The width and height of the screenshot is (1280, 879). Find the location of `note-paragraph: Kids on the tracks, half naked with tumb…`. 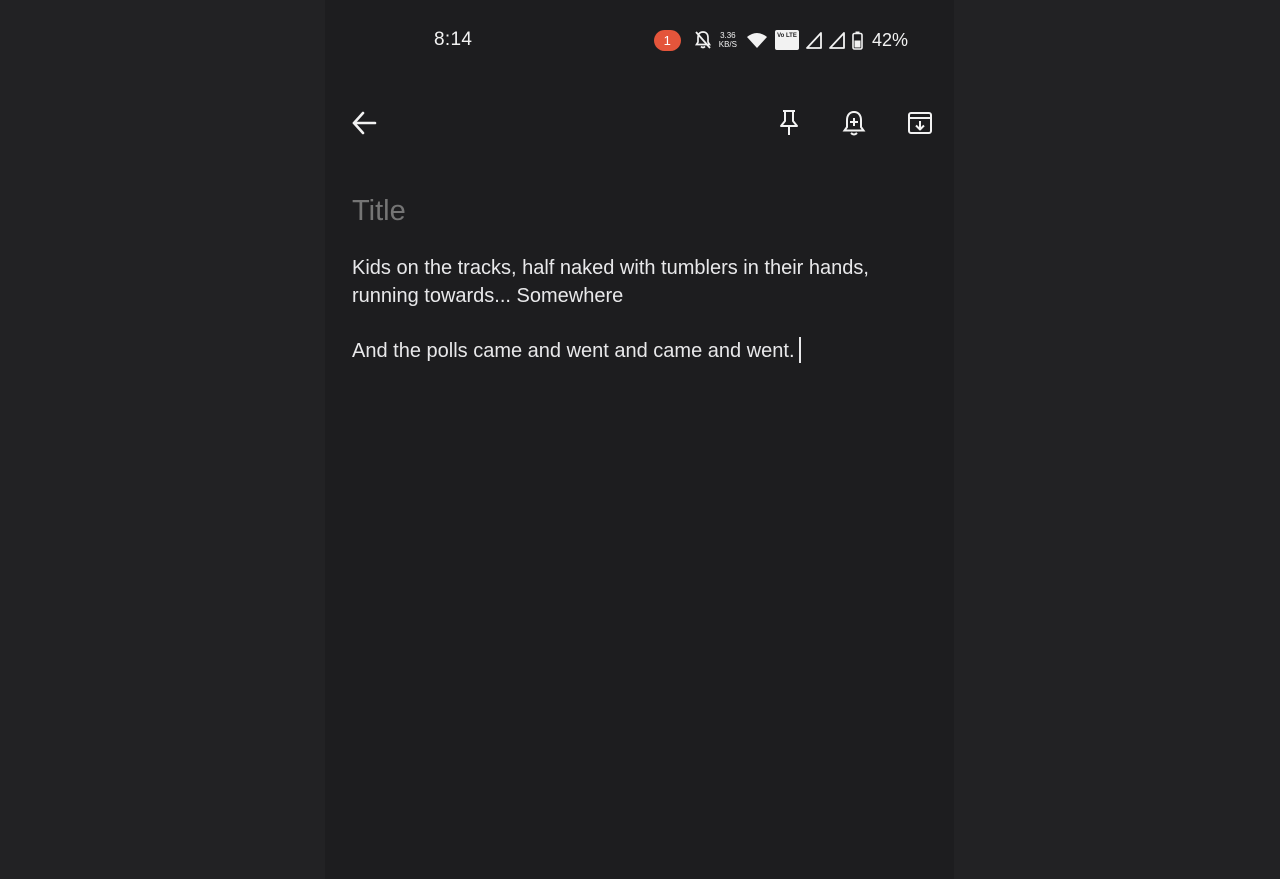

note-paragraph: Kids on the tracks, half naked with tumb… is located at coordinates (610, 282).